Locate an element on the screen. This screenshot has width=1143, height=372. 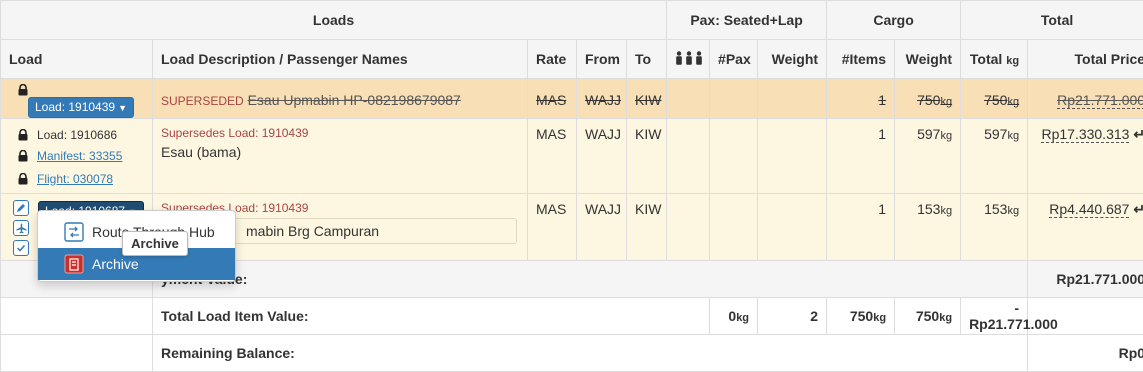
total-price: Rp21.771.000 is located at coordinates (1085, 99).